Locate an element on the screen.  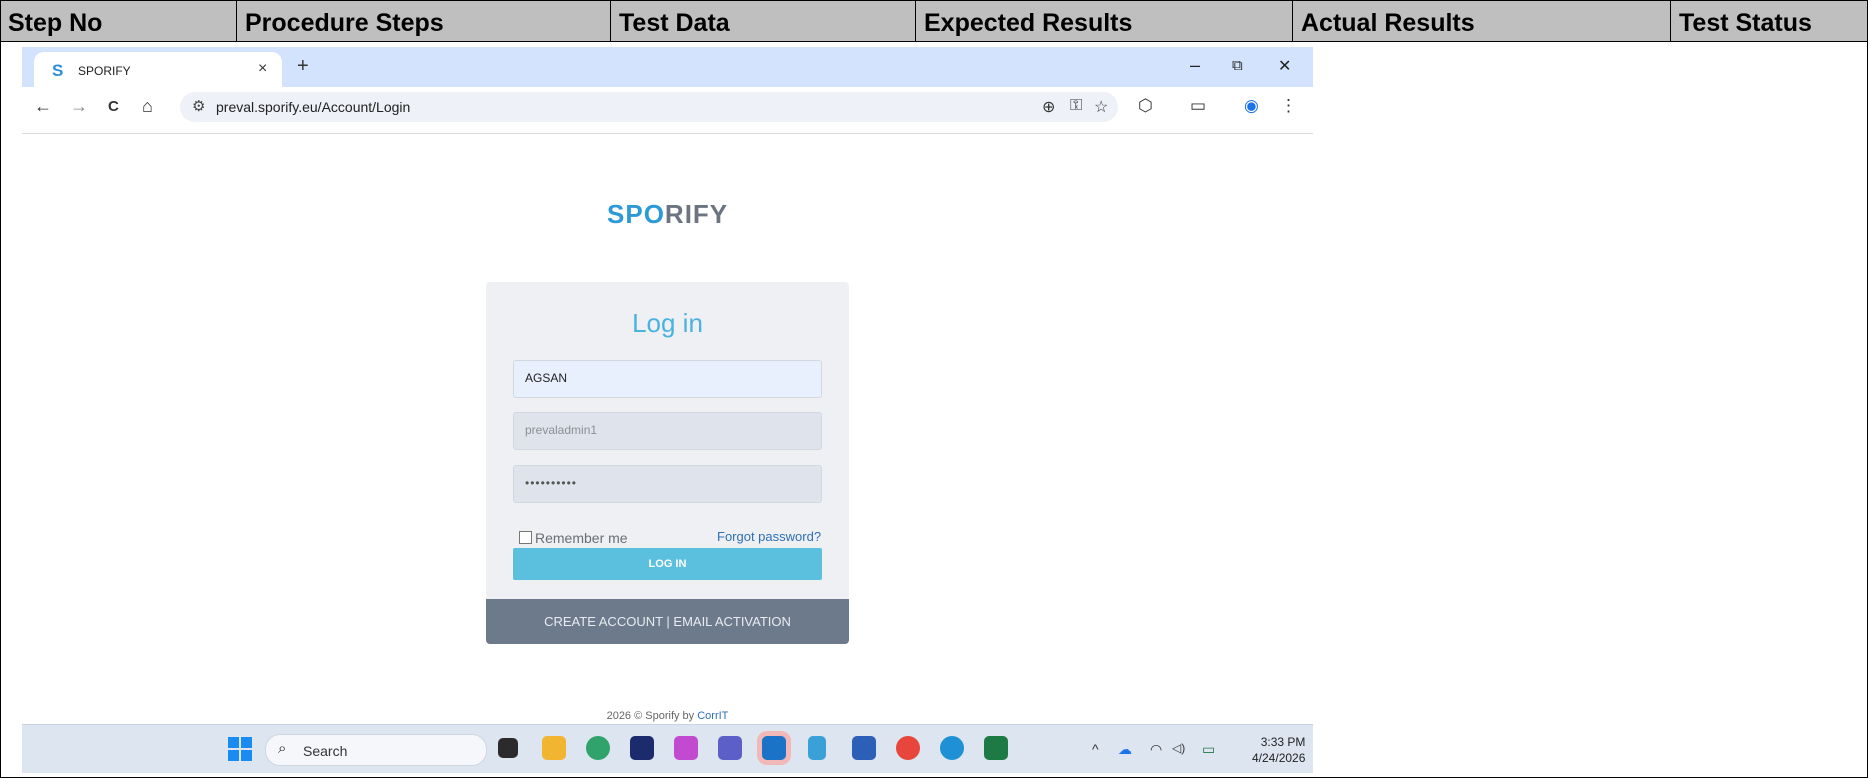
account-links: CREATE ACCOUNT | EMAIL ACTIVATION is located at coordinates (667, 621).